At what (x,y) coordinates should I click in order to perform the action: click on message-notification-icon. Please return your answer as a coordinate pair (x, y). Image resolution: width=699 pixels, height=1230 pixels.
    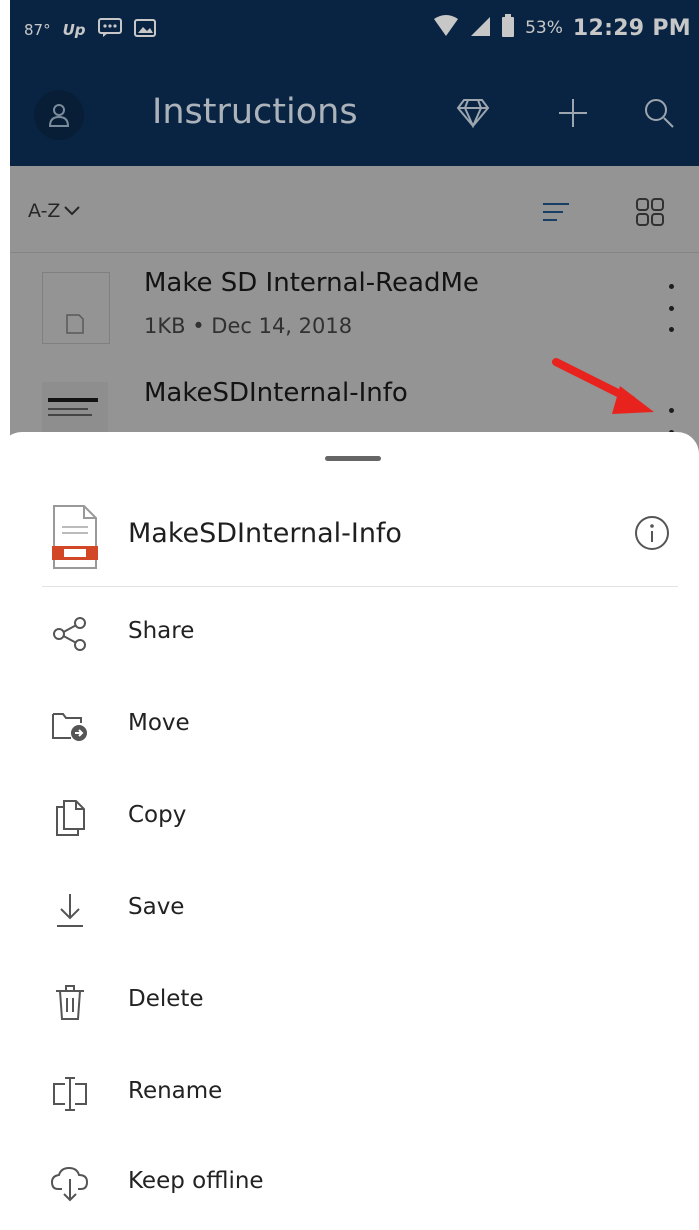
    Looking at the image, I should click on (109, 30).